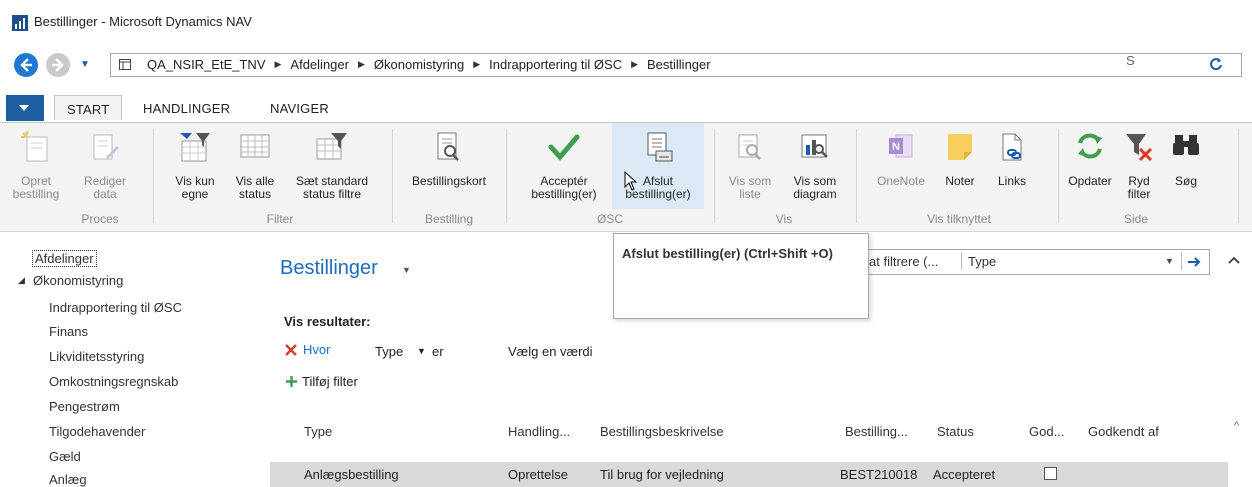 This screenshot has width=1252, height=487. What do you see at coordinates (1050, 473) in the screenshot?
I see `approved-checkbox` at bounding box center [1050, 473].